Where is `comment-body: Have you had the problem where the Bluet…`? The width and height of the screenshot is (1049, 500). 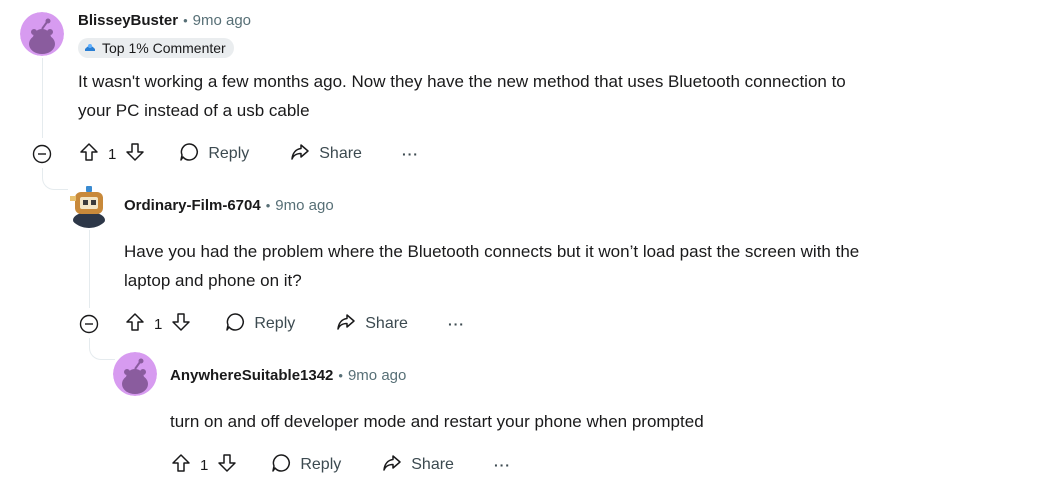 comment-body: Have you had the problem where the Bluet… is located at coordinates (581, 266).